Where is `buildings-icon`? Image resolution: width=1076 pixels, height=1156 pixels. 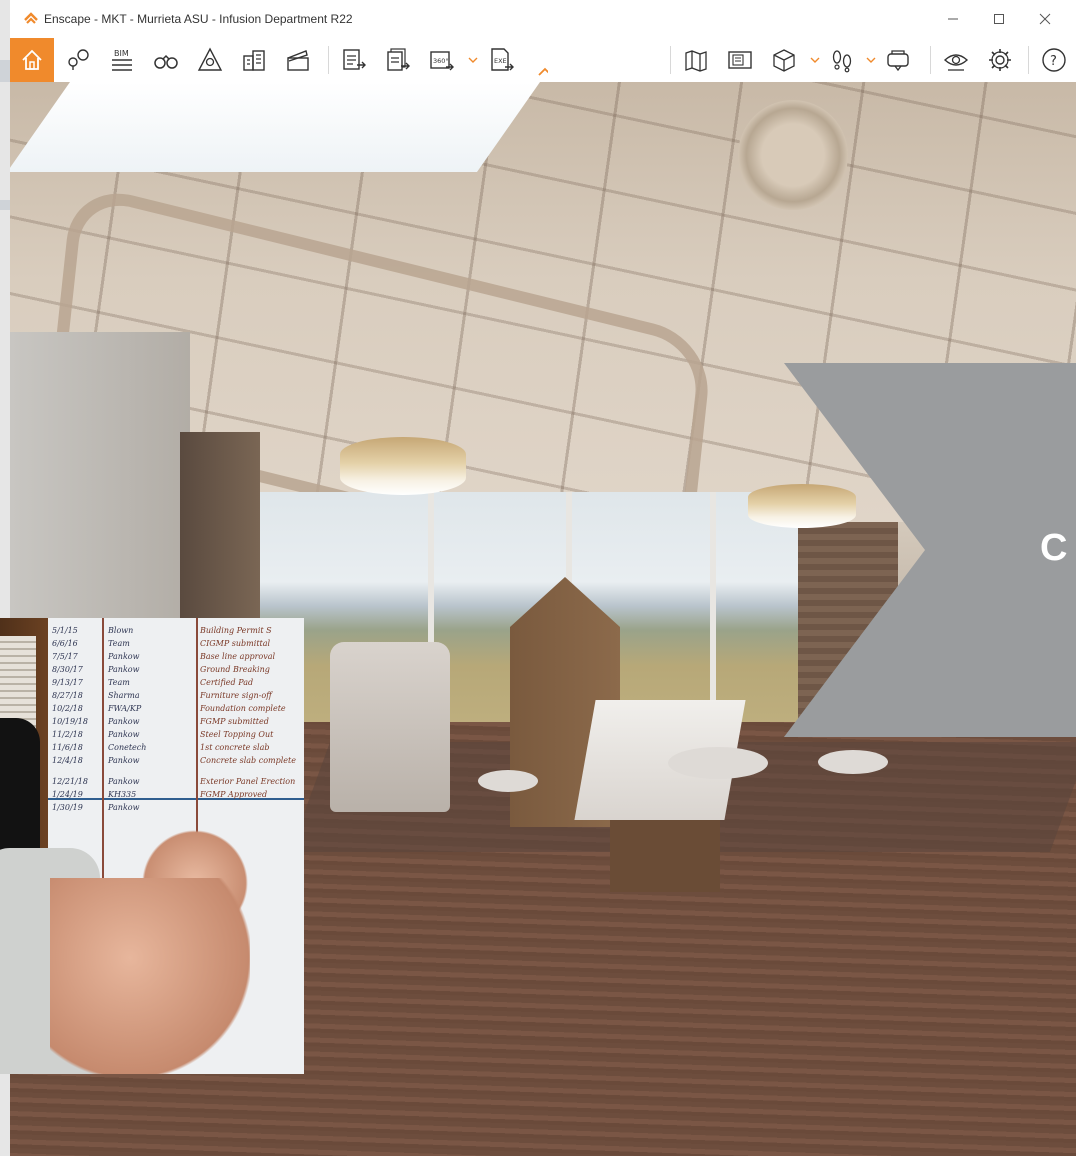
buildings-icon is located at coordinates (254, 60).